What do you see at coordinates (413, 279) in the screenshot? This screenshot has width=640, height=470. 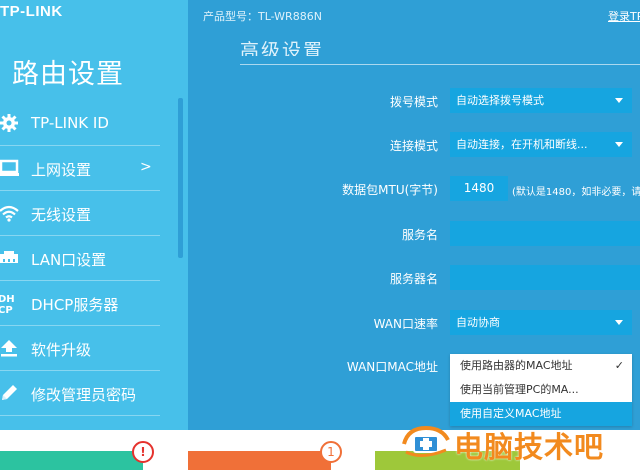 I see `server-name-label: 服务器名` at bounding box center [413, 279].